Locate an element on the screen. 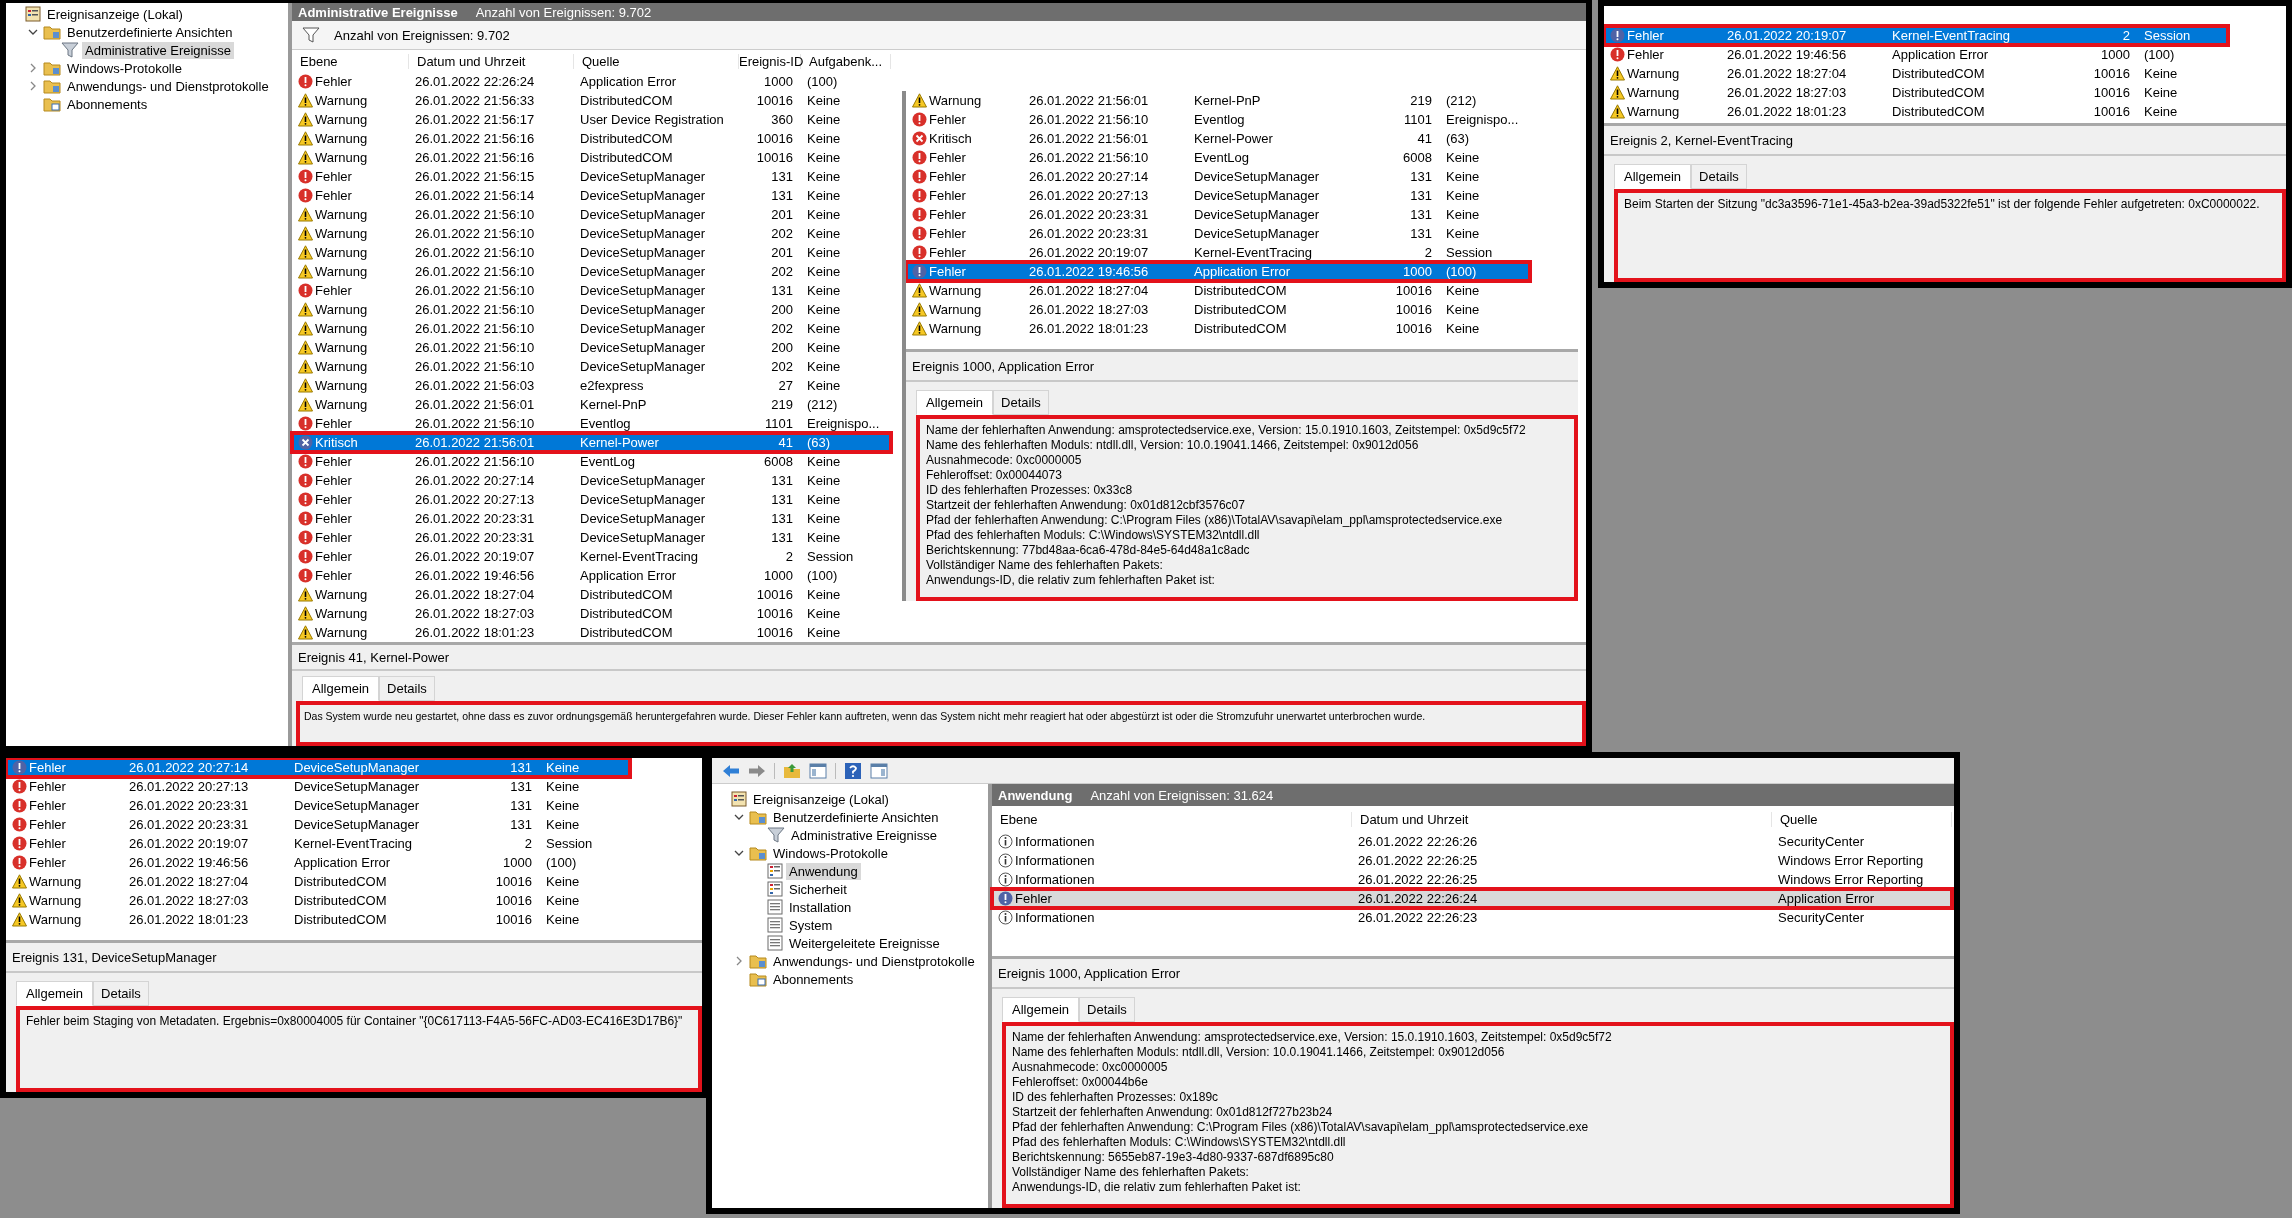 The width and height of the screenshot is (2292, 1218). forward-arrow-icon is located at coordinates (757, 770).